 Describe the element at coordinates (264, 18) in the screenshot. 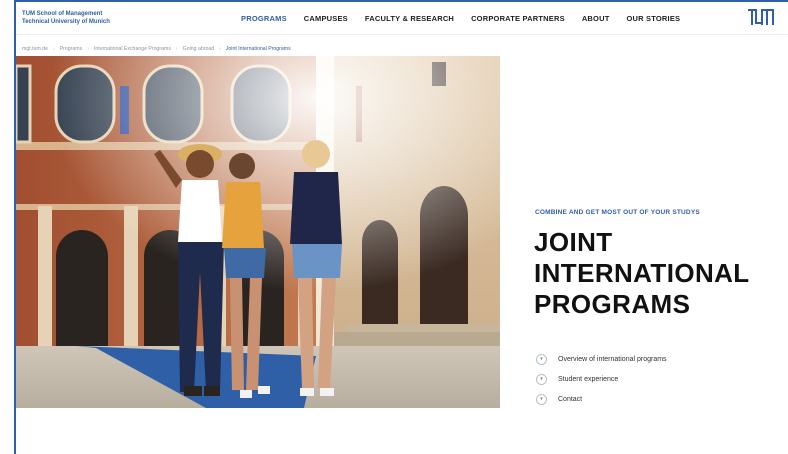

I see `nav-programs: PROGRAMS` at that location.